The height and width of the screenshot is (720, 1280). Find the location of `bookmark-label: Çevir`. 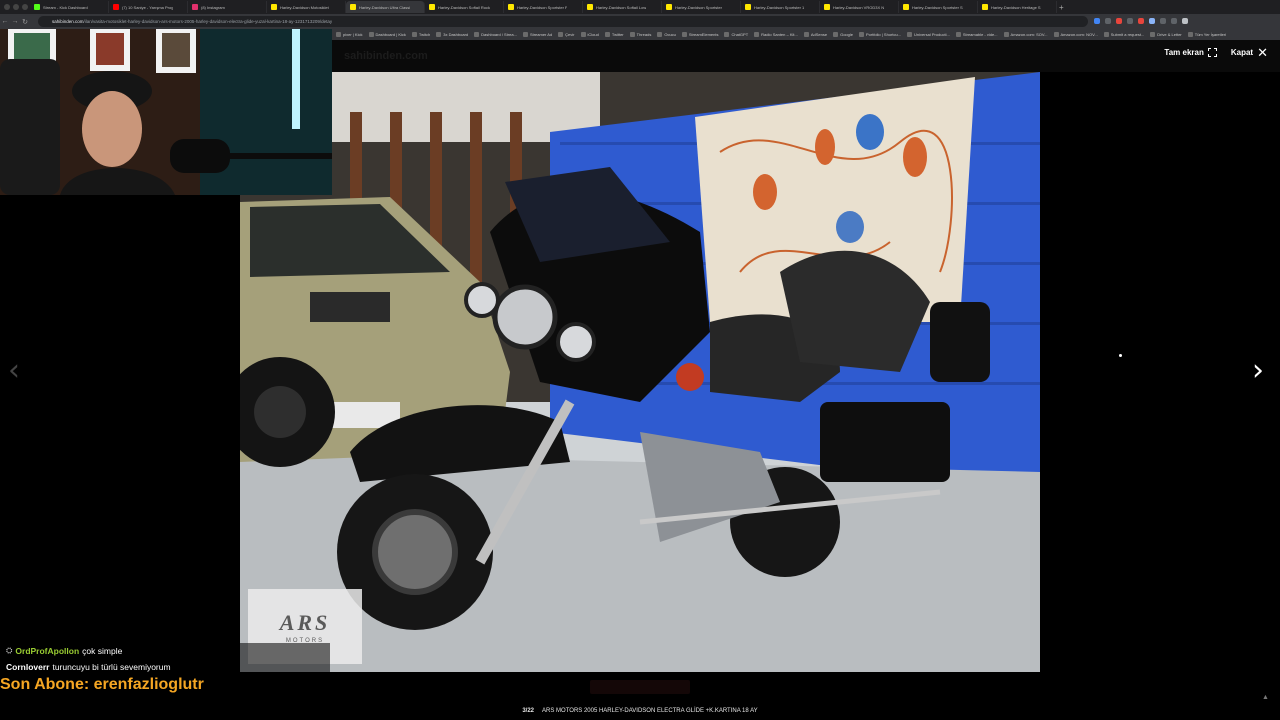

bookmark-label: Çevir is located at coordinates (570, 34).